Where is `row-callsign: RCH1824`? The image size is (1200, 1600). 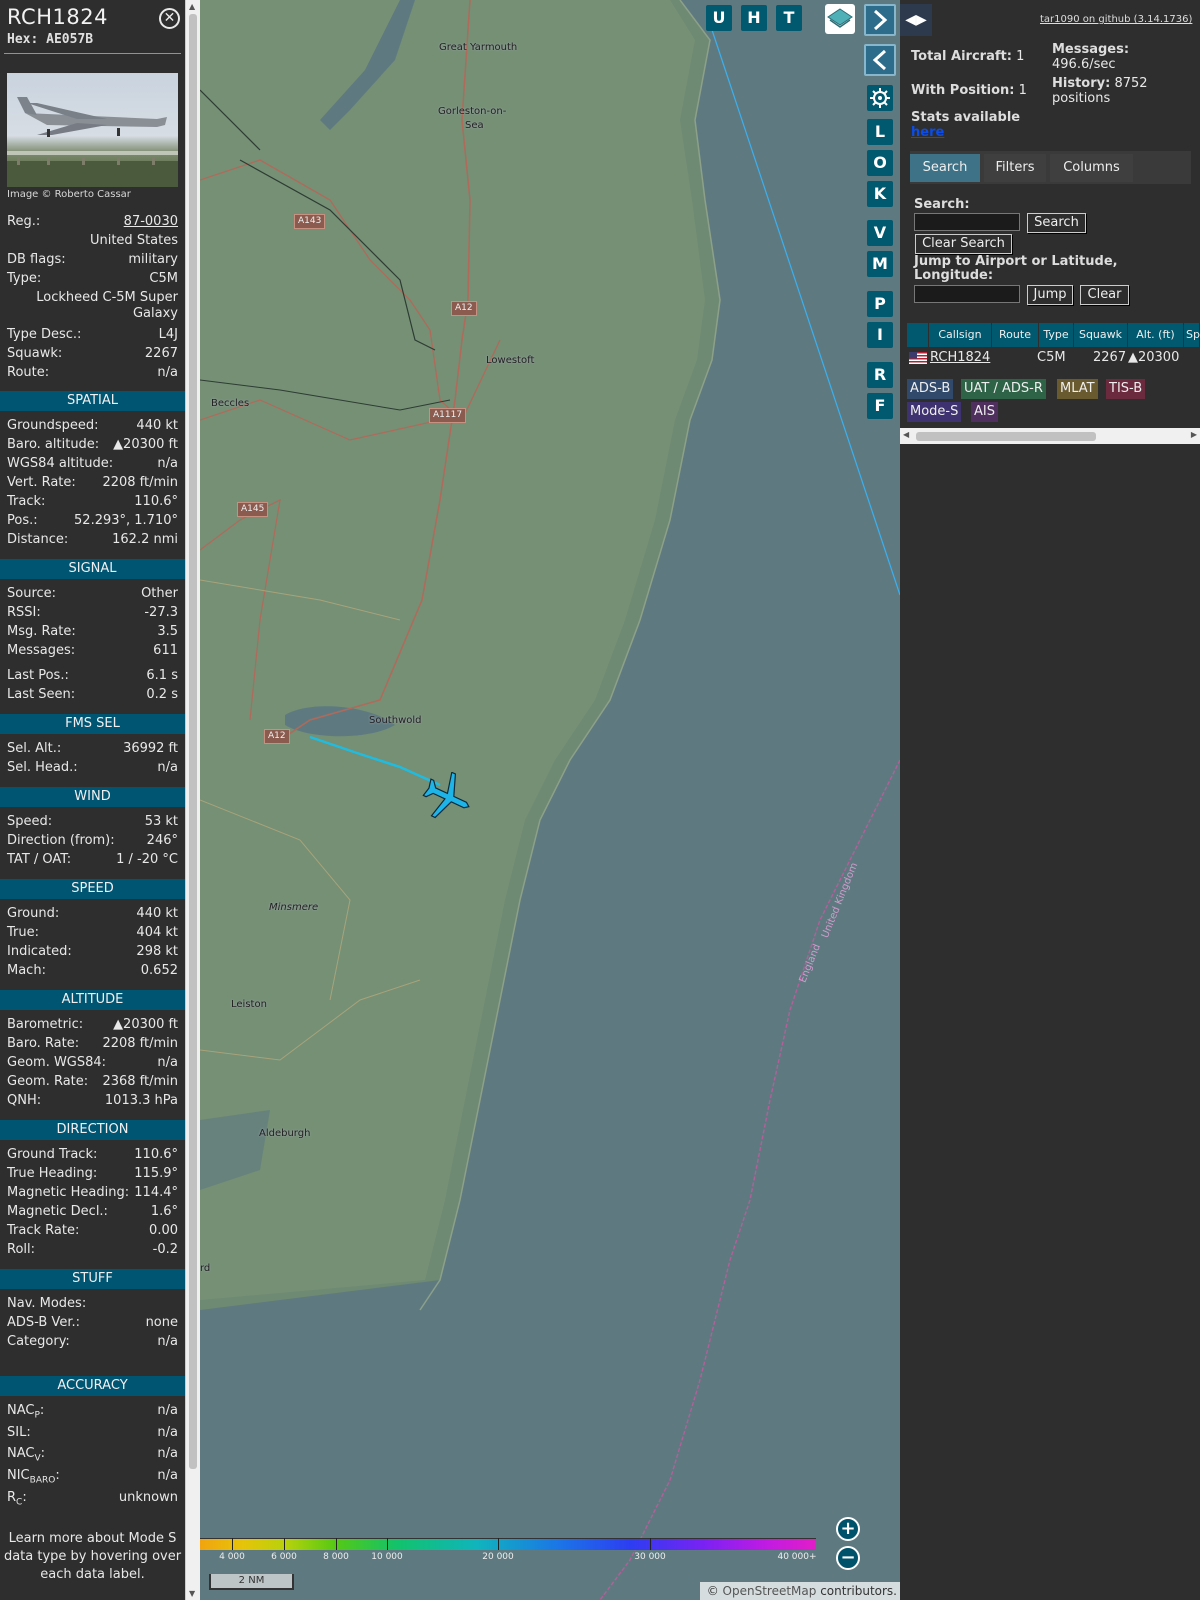
row-callsign: RCH1824 is located at coordinates (960, 358).